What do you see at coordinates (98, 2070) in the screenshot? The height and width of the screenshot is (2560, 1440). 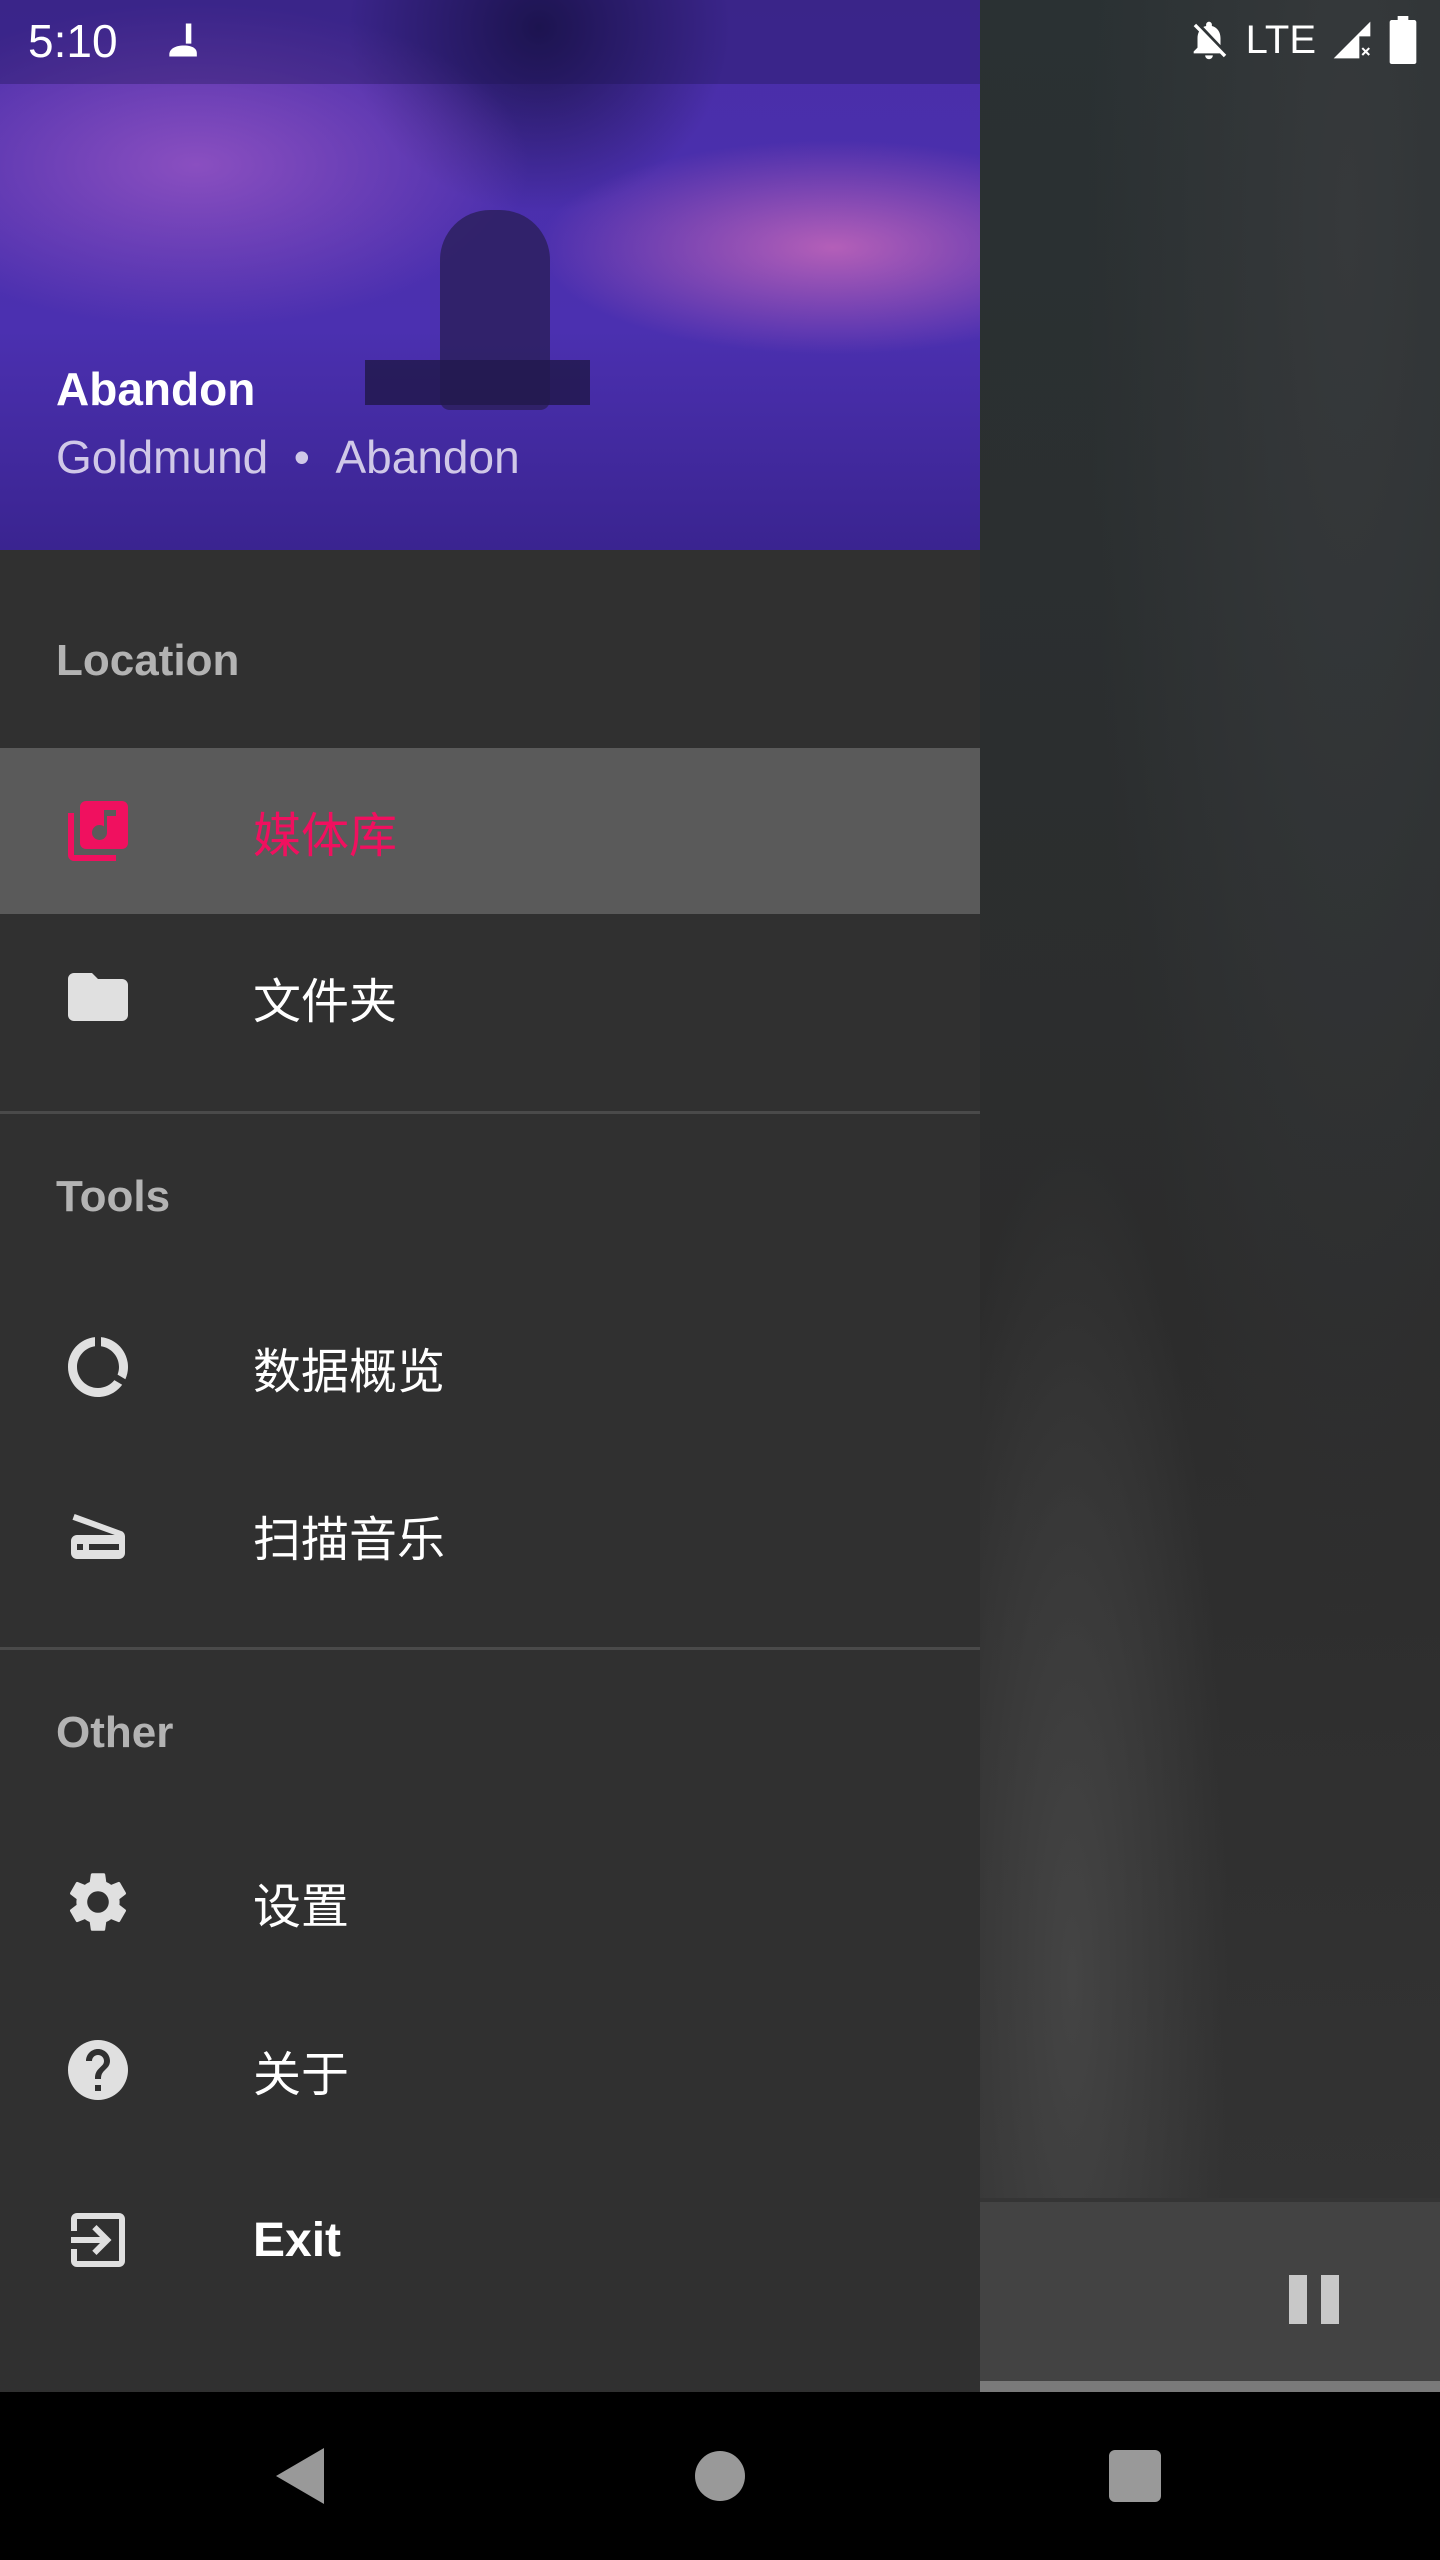 I see `help-icon` at bounding box center [98, 2070].